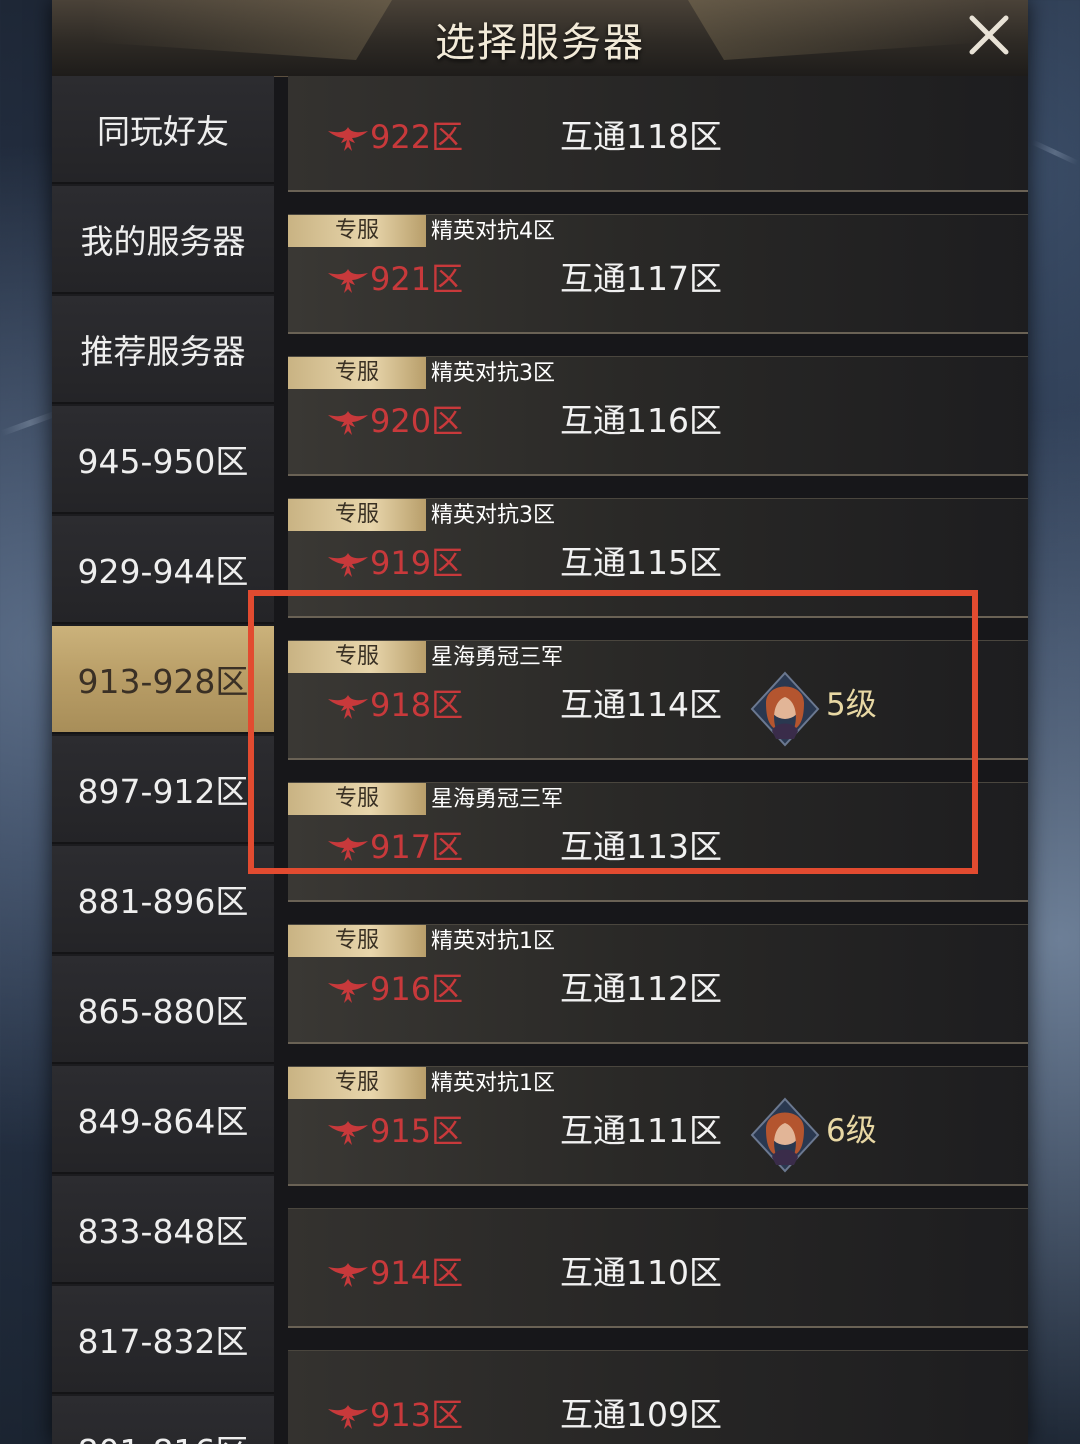 Image resolution: width=1080 pixels, height=1444 pixels. I want to click on server-number: 916区, so click(417, 989).